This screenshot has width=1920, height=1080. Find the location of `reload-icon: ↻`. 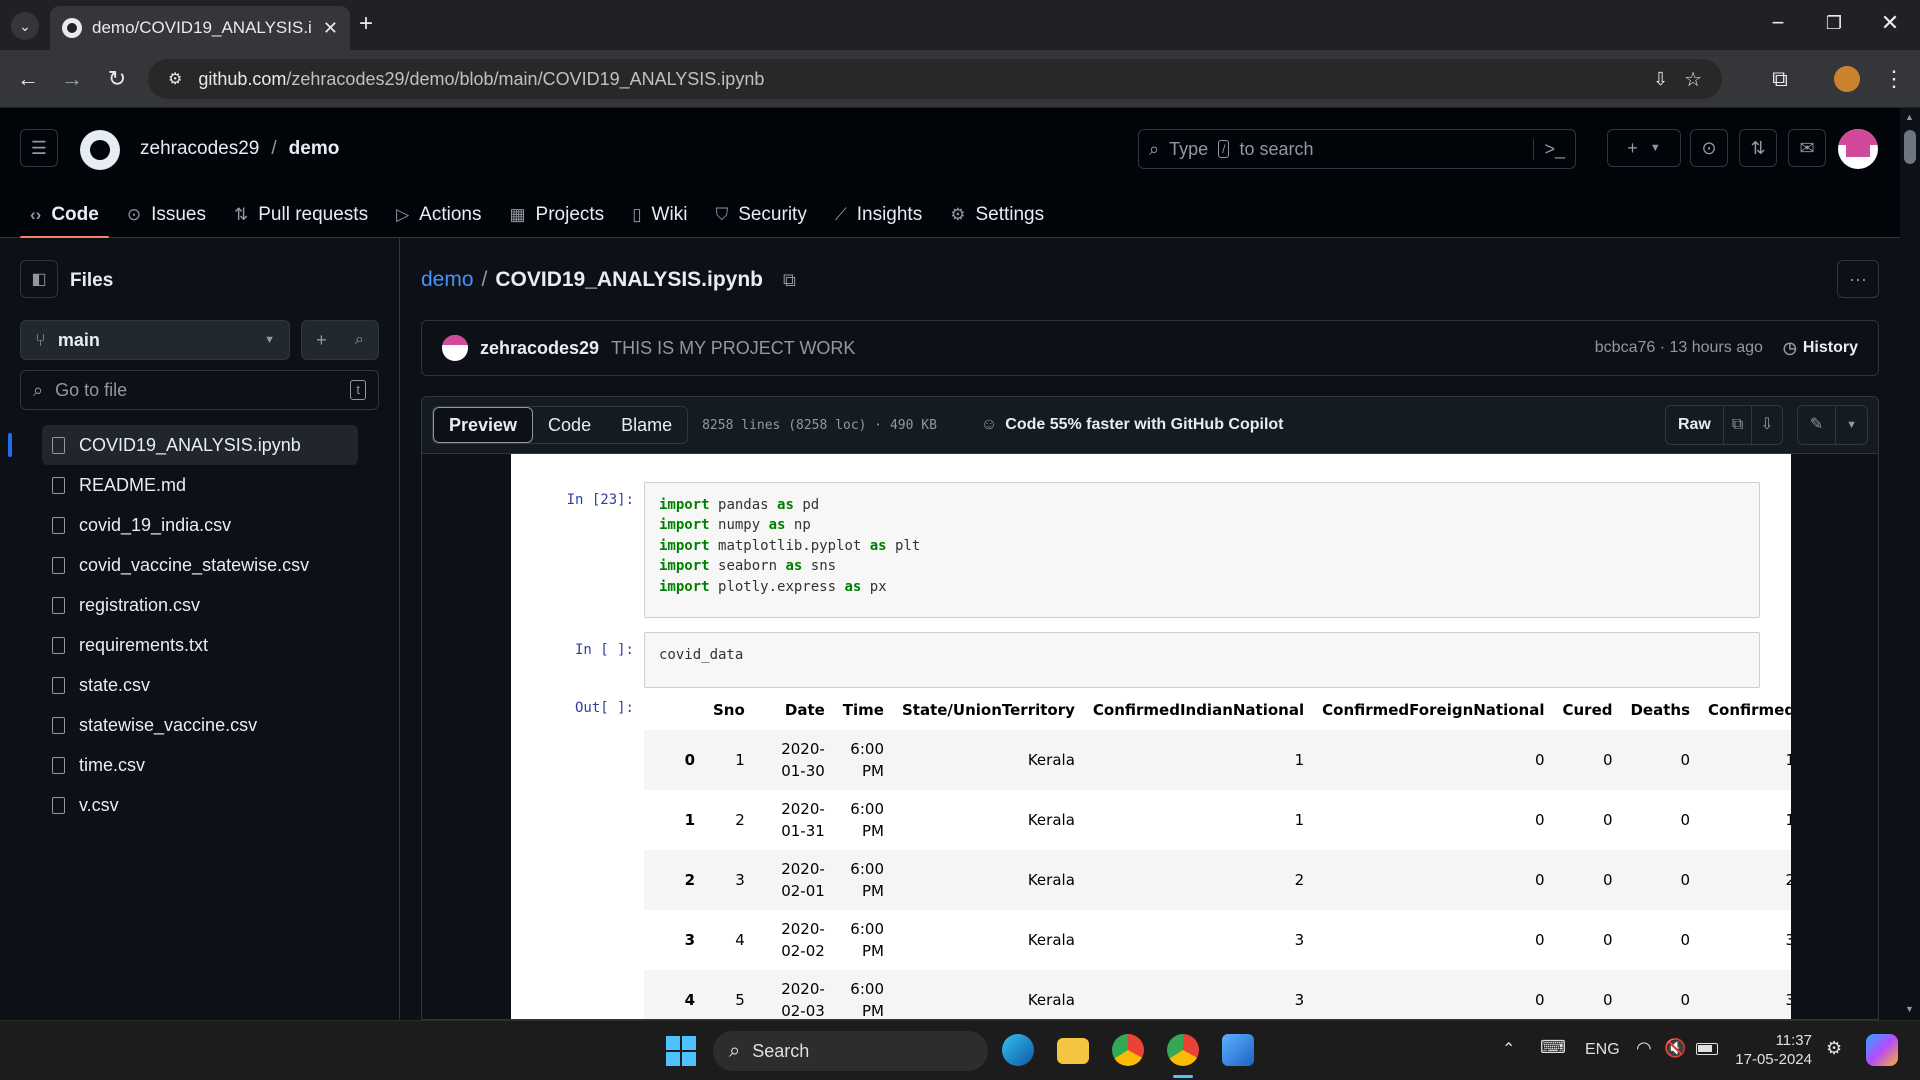

reload-icon: ↻ is located at coordinates (117, 79).